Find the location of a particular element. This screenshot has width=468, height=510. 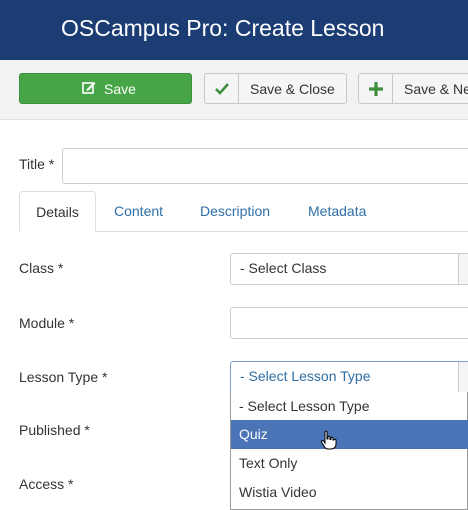

lesson-type-option: Text Only is located at coordinates (349, 463).